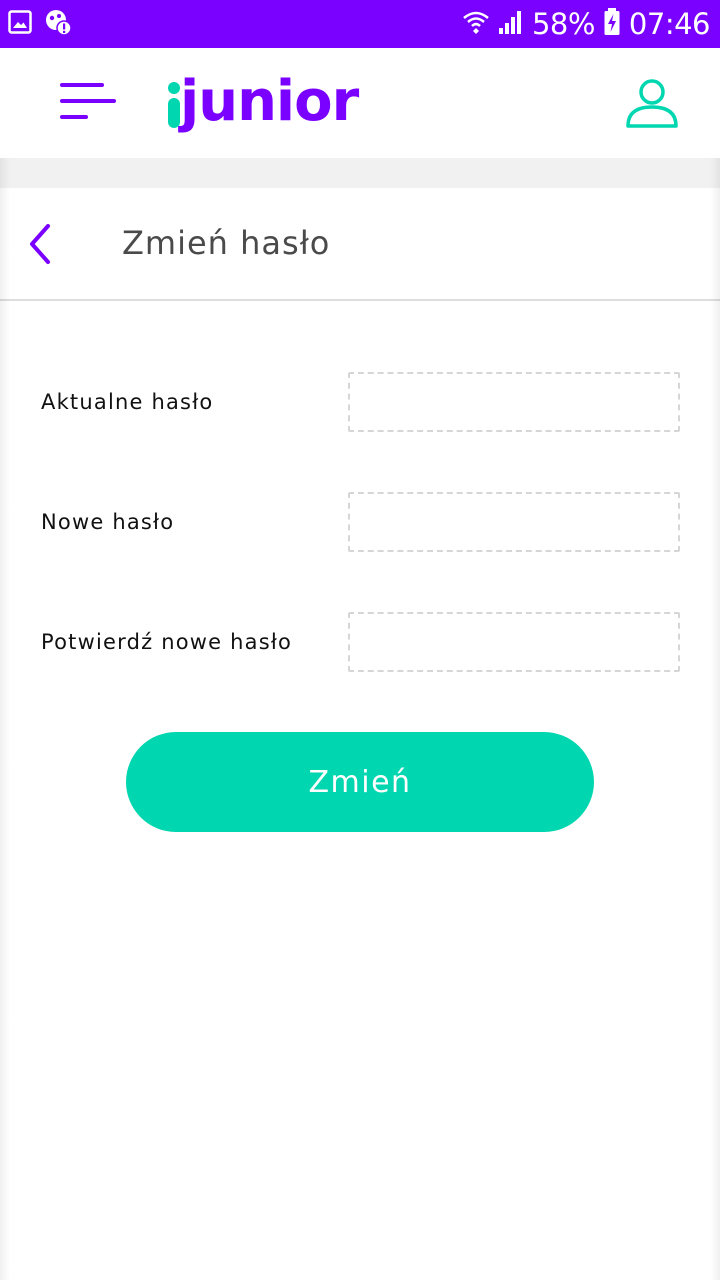 Image resolution: width=720 pixels, height=1280 pixels. I want to click on current-password-input, so click(514, 402).